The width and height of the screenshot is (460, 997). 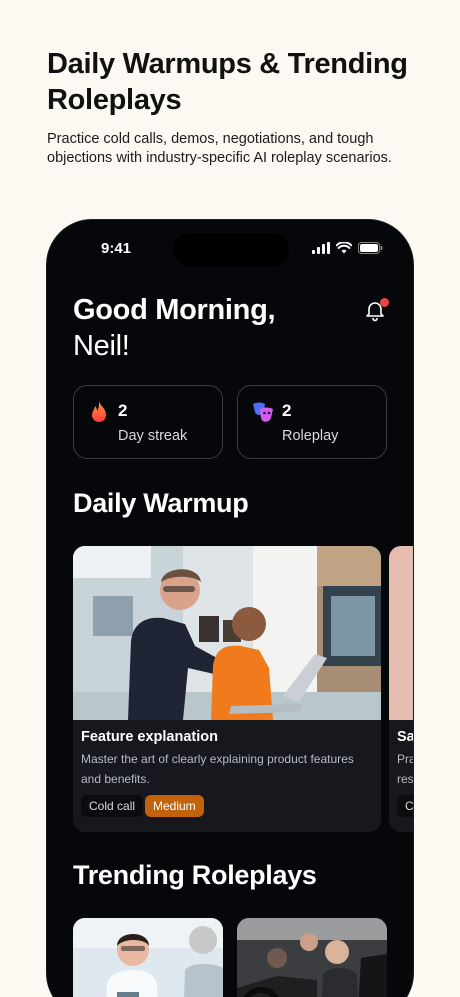 I want to click on warmup-card-description: Pra res, so click(x=405, y=769).